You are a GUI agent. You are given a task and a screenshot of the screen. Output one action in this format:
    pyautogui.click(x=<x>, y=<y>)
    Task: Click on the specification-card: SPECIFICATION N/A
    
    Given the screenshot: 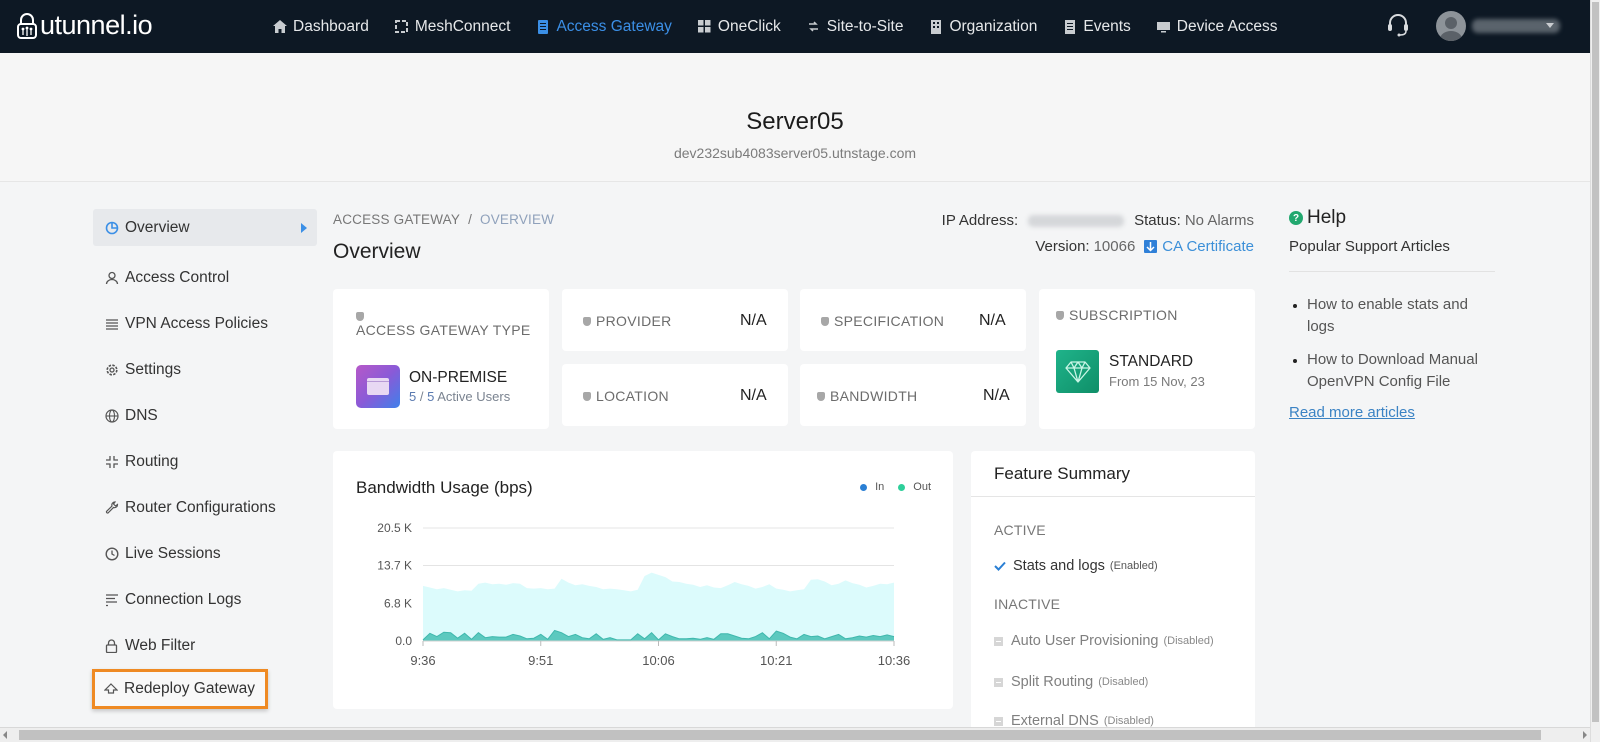 What is the action you would take?
    pyautogui.click(x=913, y=320)
    